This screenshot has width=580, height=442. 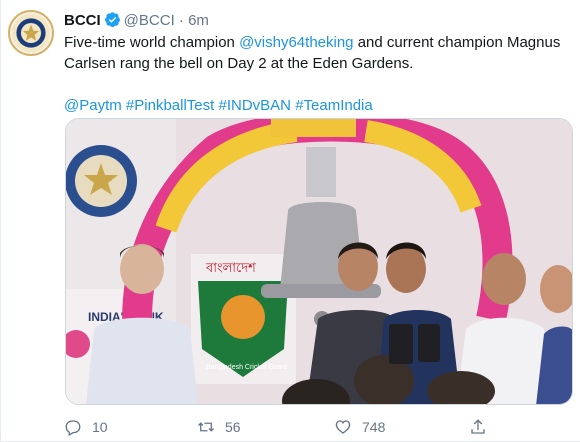 I want to click on hashtag-link: #INDvBAN, so click(x=254, y=105).